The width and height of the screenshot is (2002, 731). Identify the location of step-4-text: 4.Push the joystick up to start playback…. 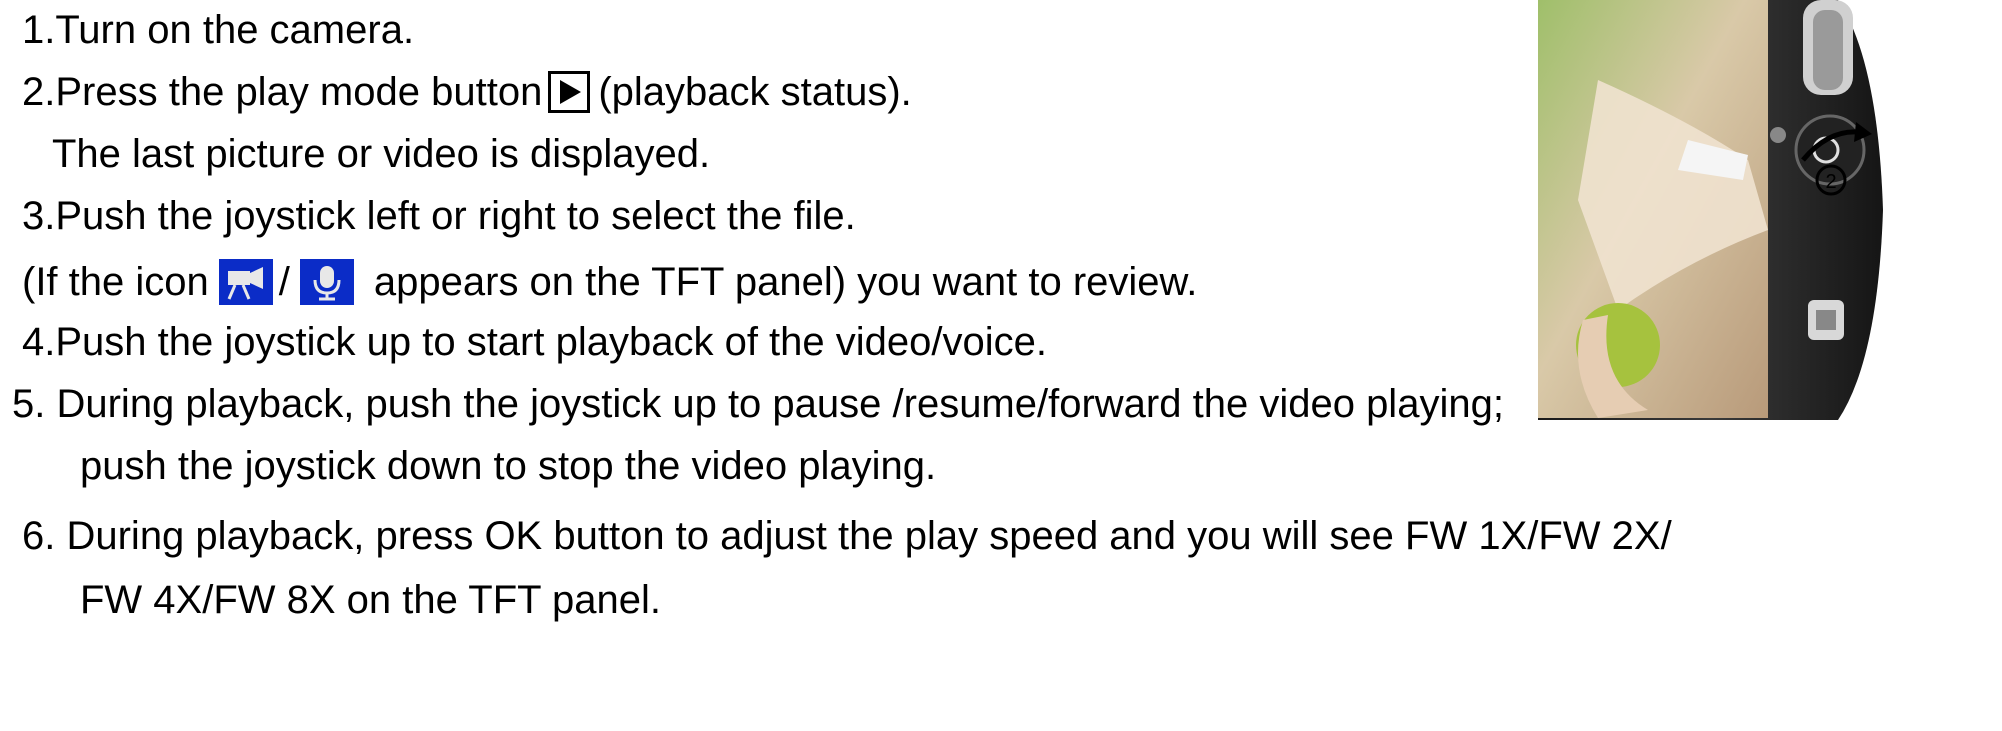
(534, 342).